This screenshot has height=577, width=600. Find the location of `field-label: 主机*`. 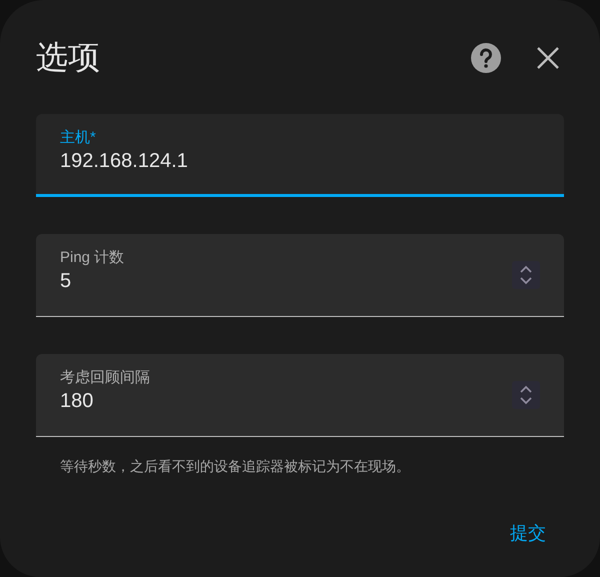

field-label: 主机* is located at coordinates (78, 138).